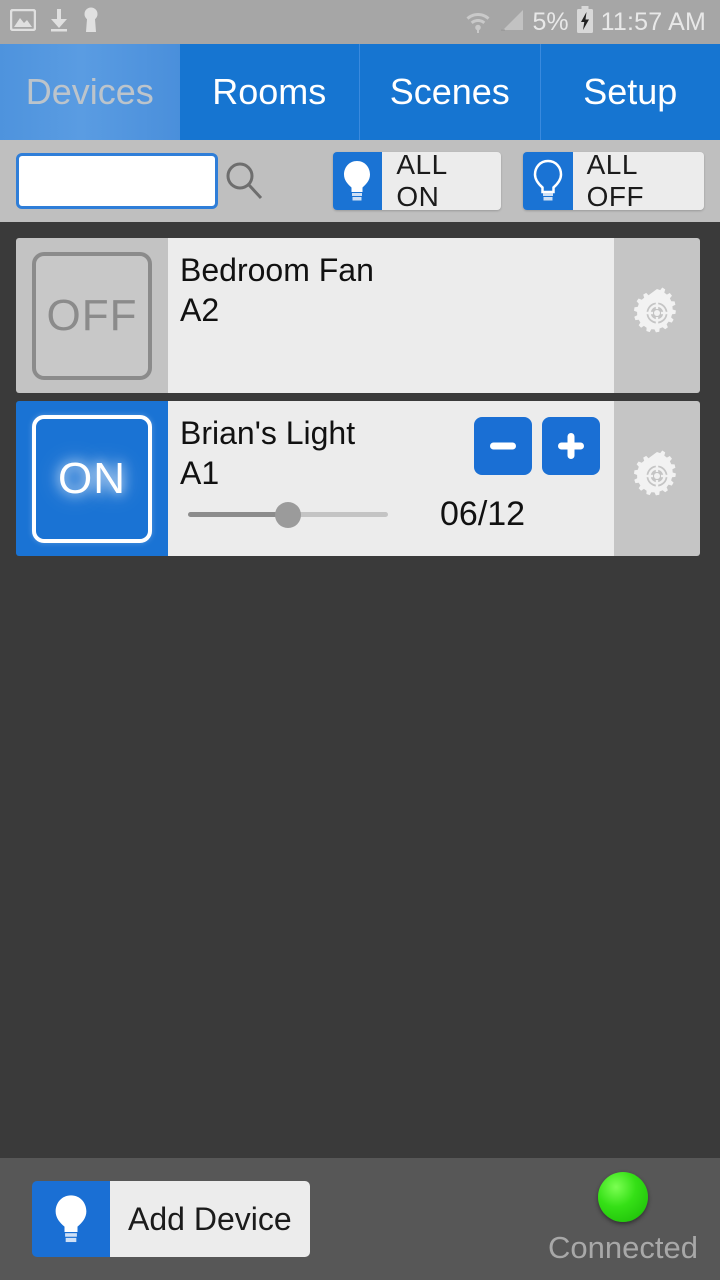  What do you see at coordinates (623, 1247) in the screenshot?
I see `connection-status-label: Connected` at bounding box center [623, 1247].